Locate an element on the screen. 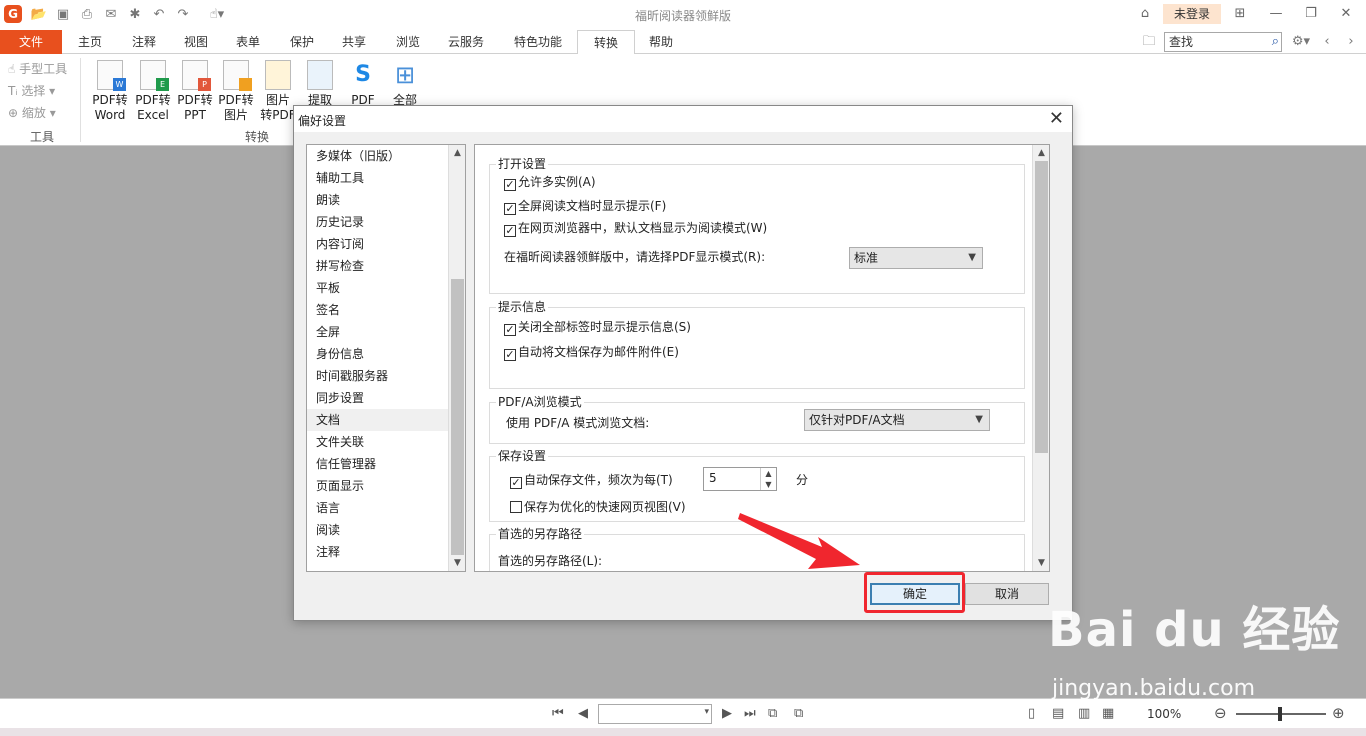 The width and height of the screenshot is (1366, 736). zoom-slider-thumb is located at coordinates (1280, 714).